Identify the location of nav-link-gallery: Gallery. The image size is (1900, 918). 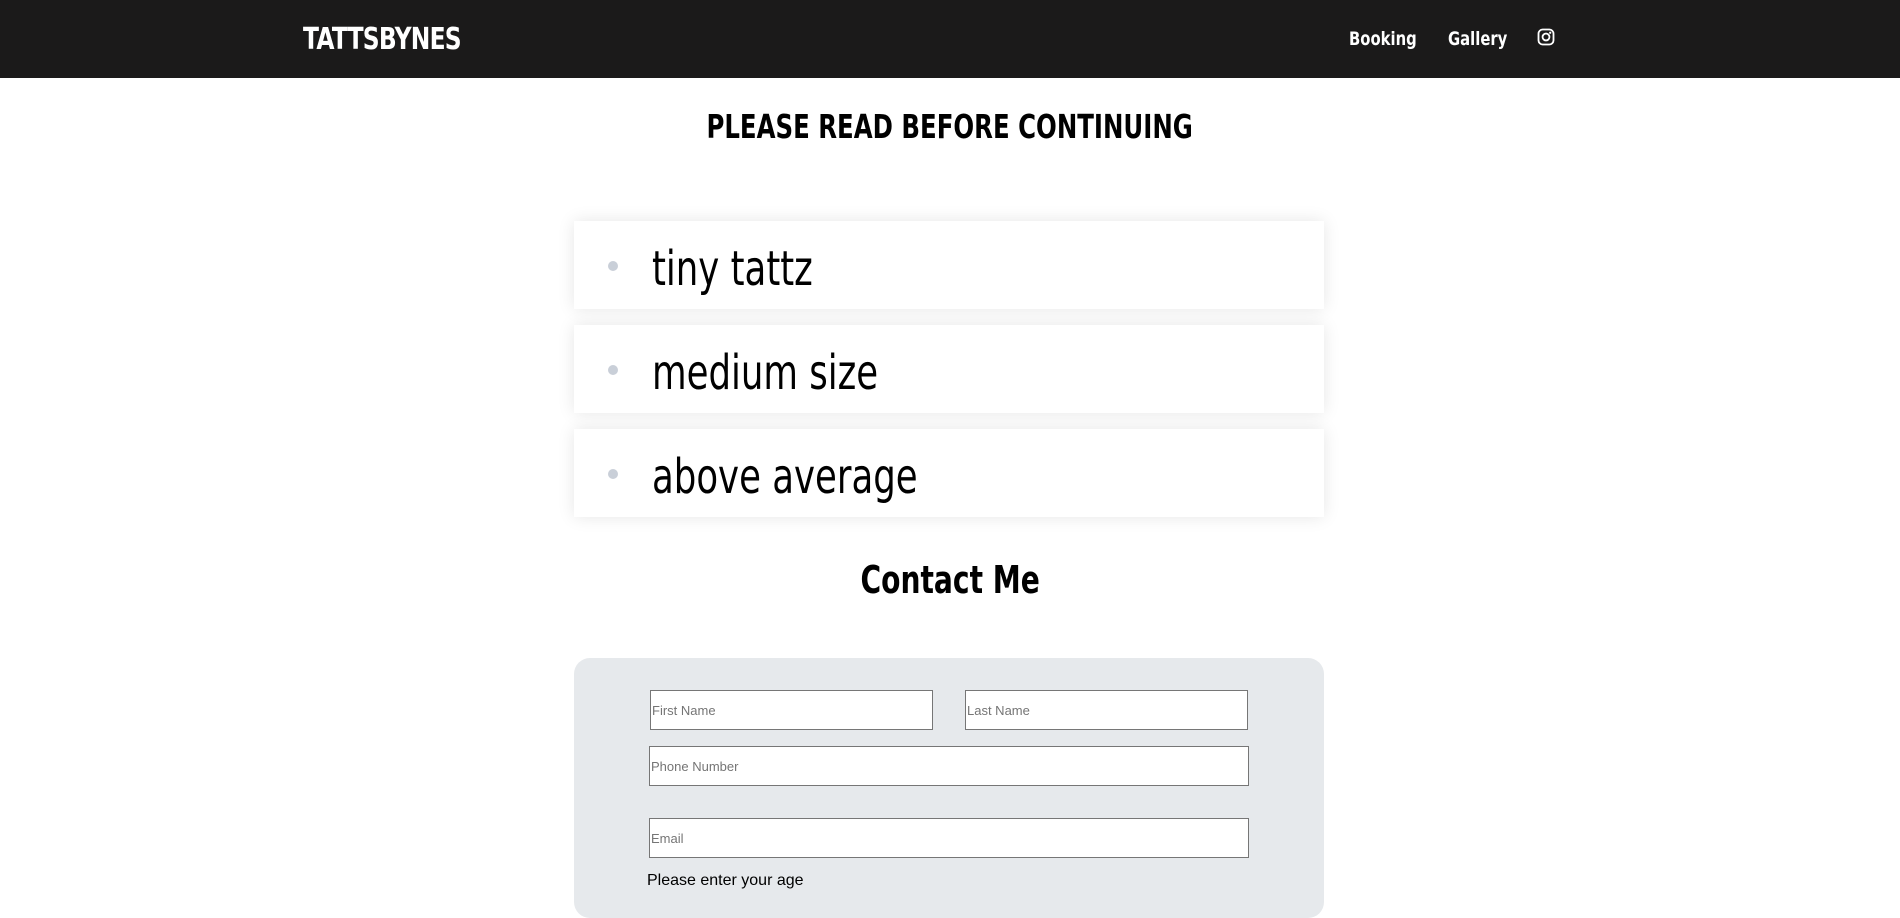
(1477, 39).